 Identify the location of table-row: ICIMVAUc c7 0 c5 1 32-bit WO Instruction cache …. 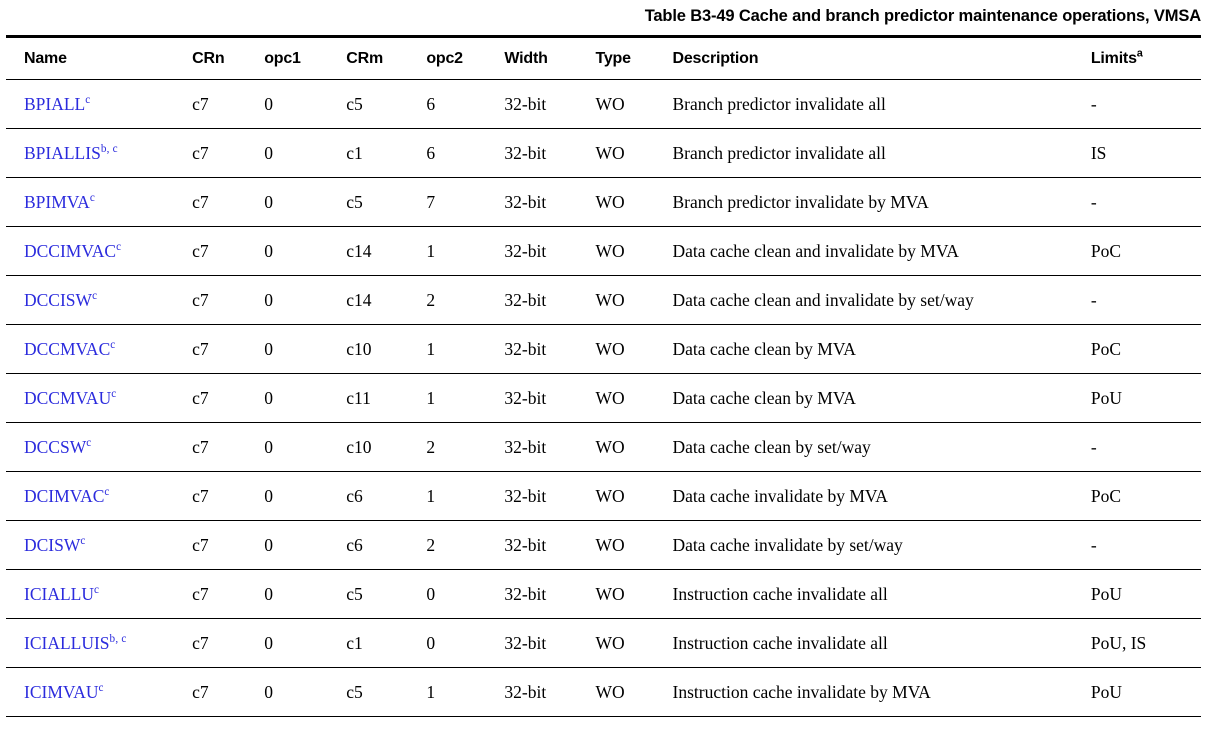
(603, 692).